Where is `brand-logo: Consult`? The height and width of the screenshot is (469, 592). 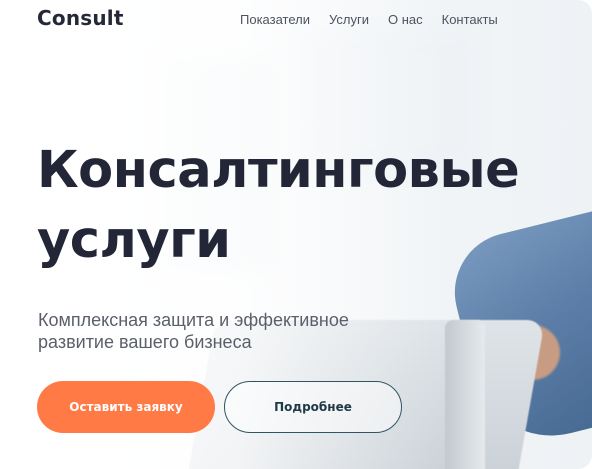
brand-logo: Consult is located at coordinates (80, 18).